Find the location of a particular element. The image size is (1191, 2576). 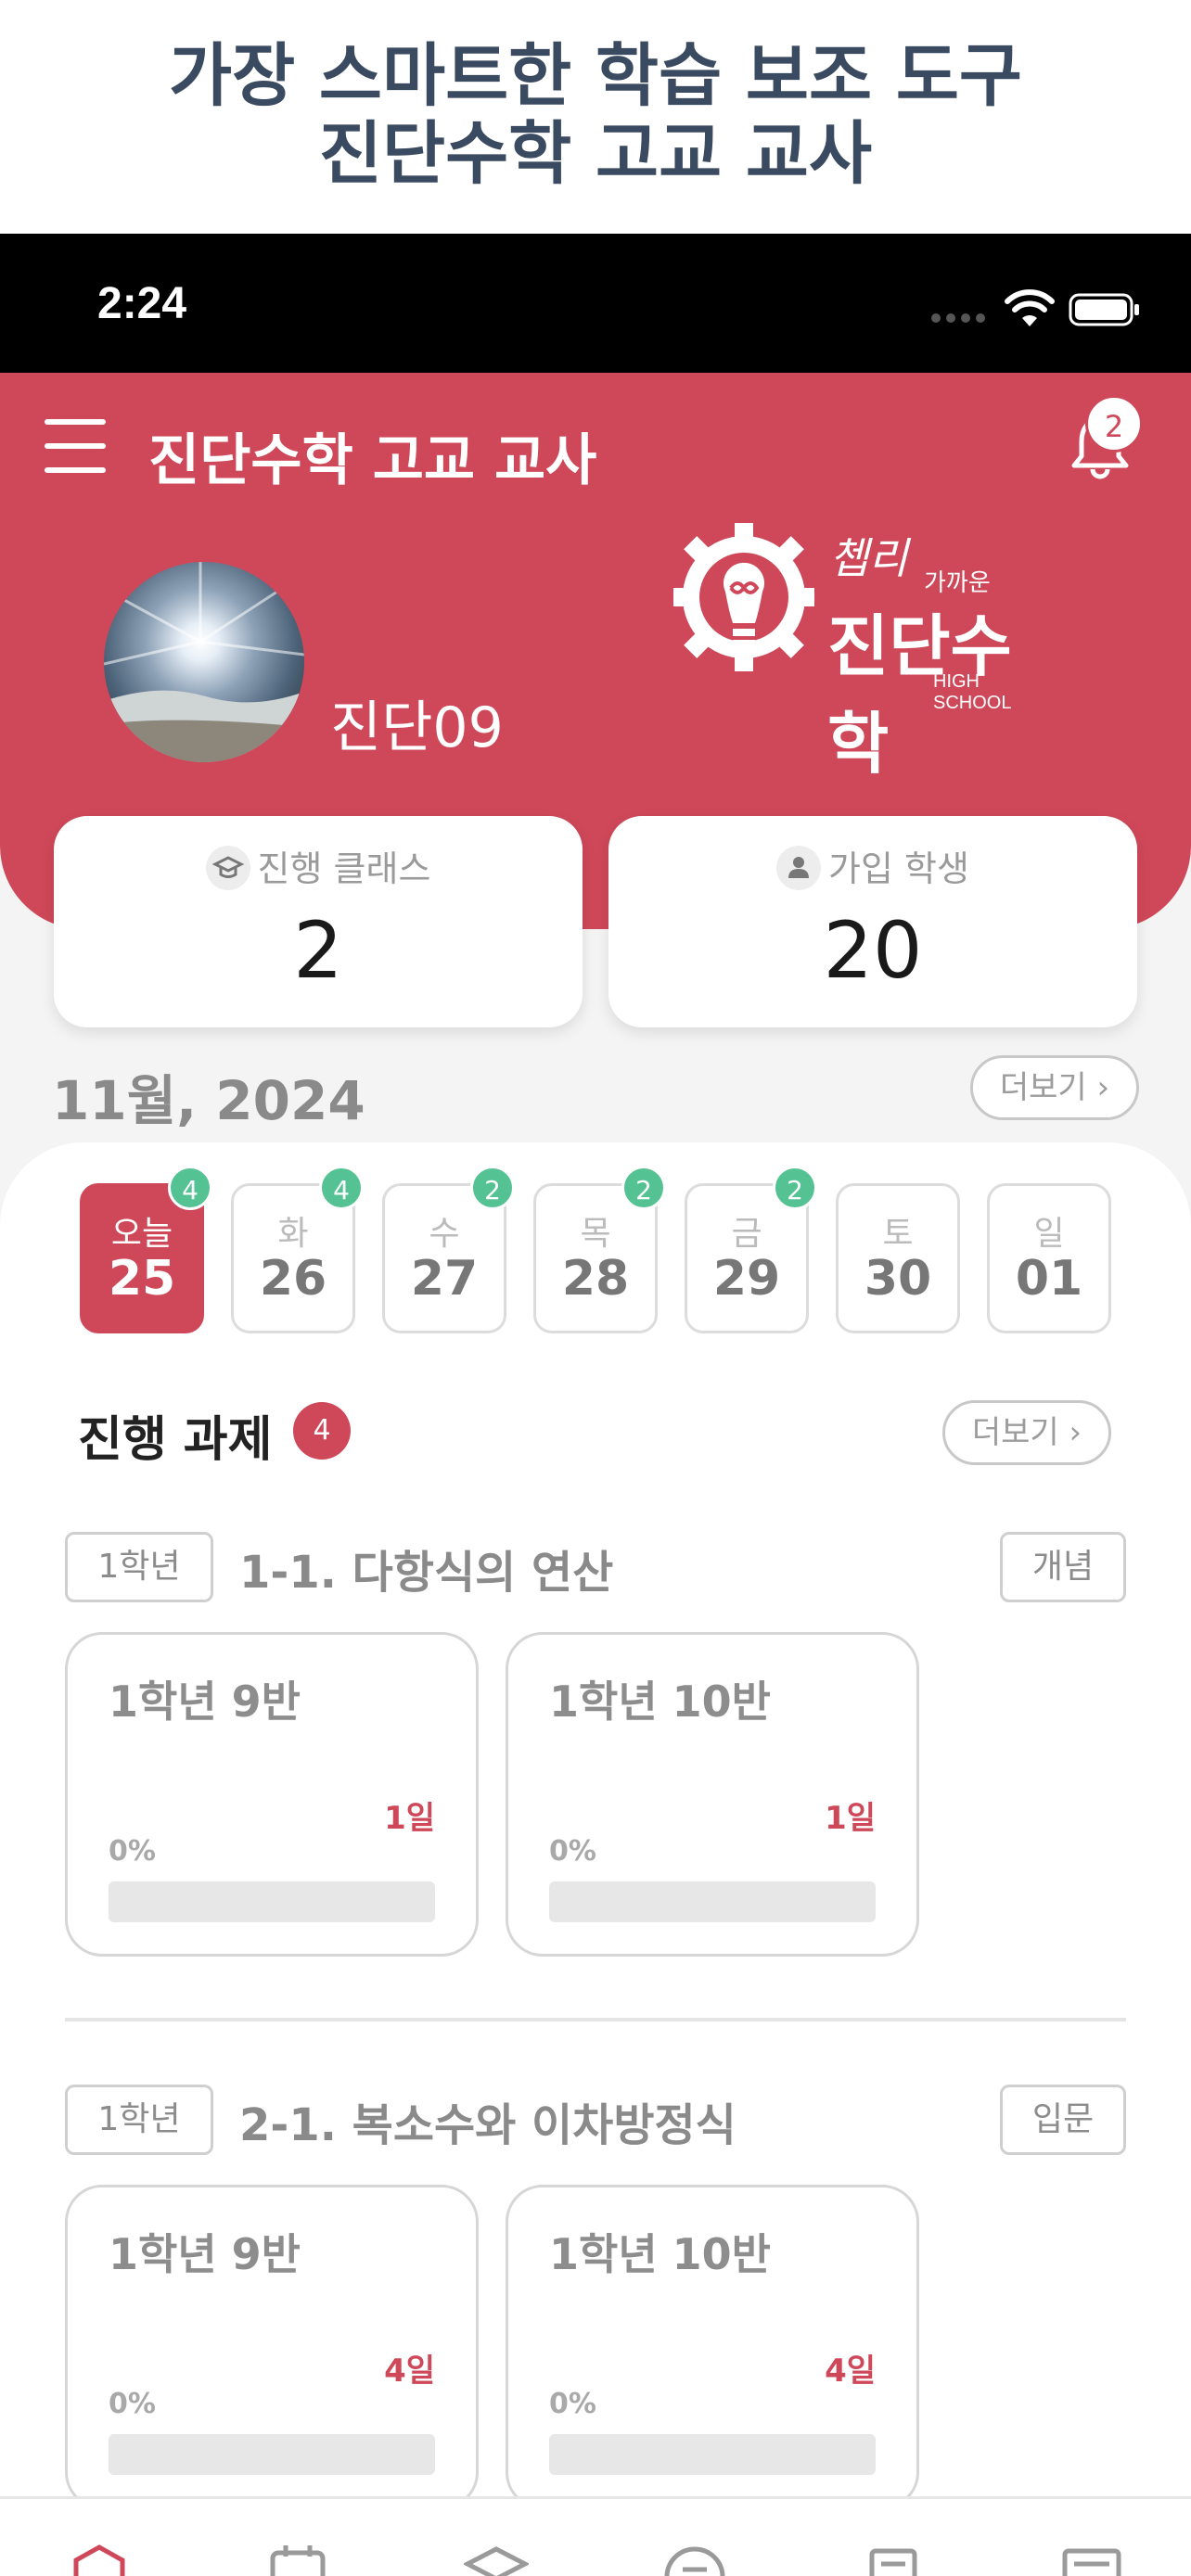

battery-icon is located at coordinates (1104, 309).